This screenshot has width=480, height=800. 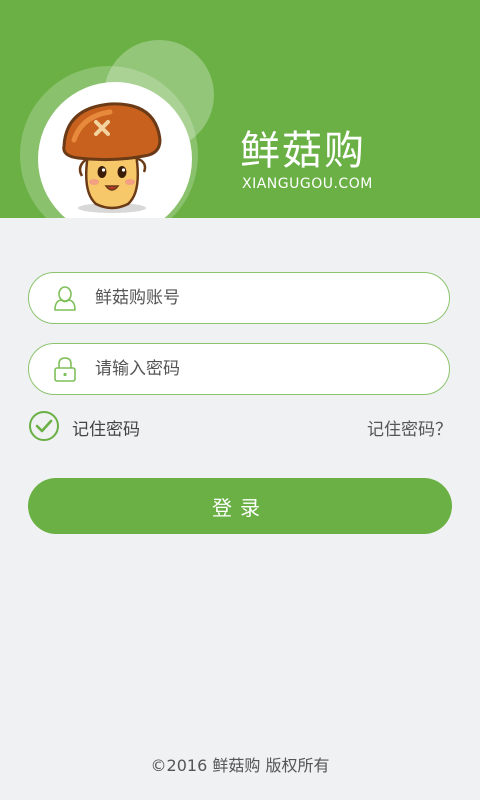 I want to click on copyright-text: ©2016 鲜菇购 版权所有, so click(x=240, y=765).